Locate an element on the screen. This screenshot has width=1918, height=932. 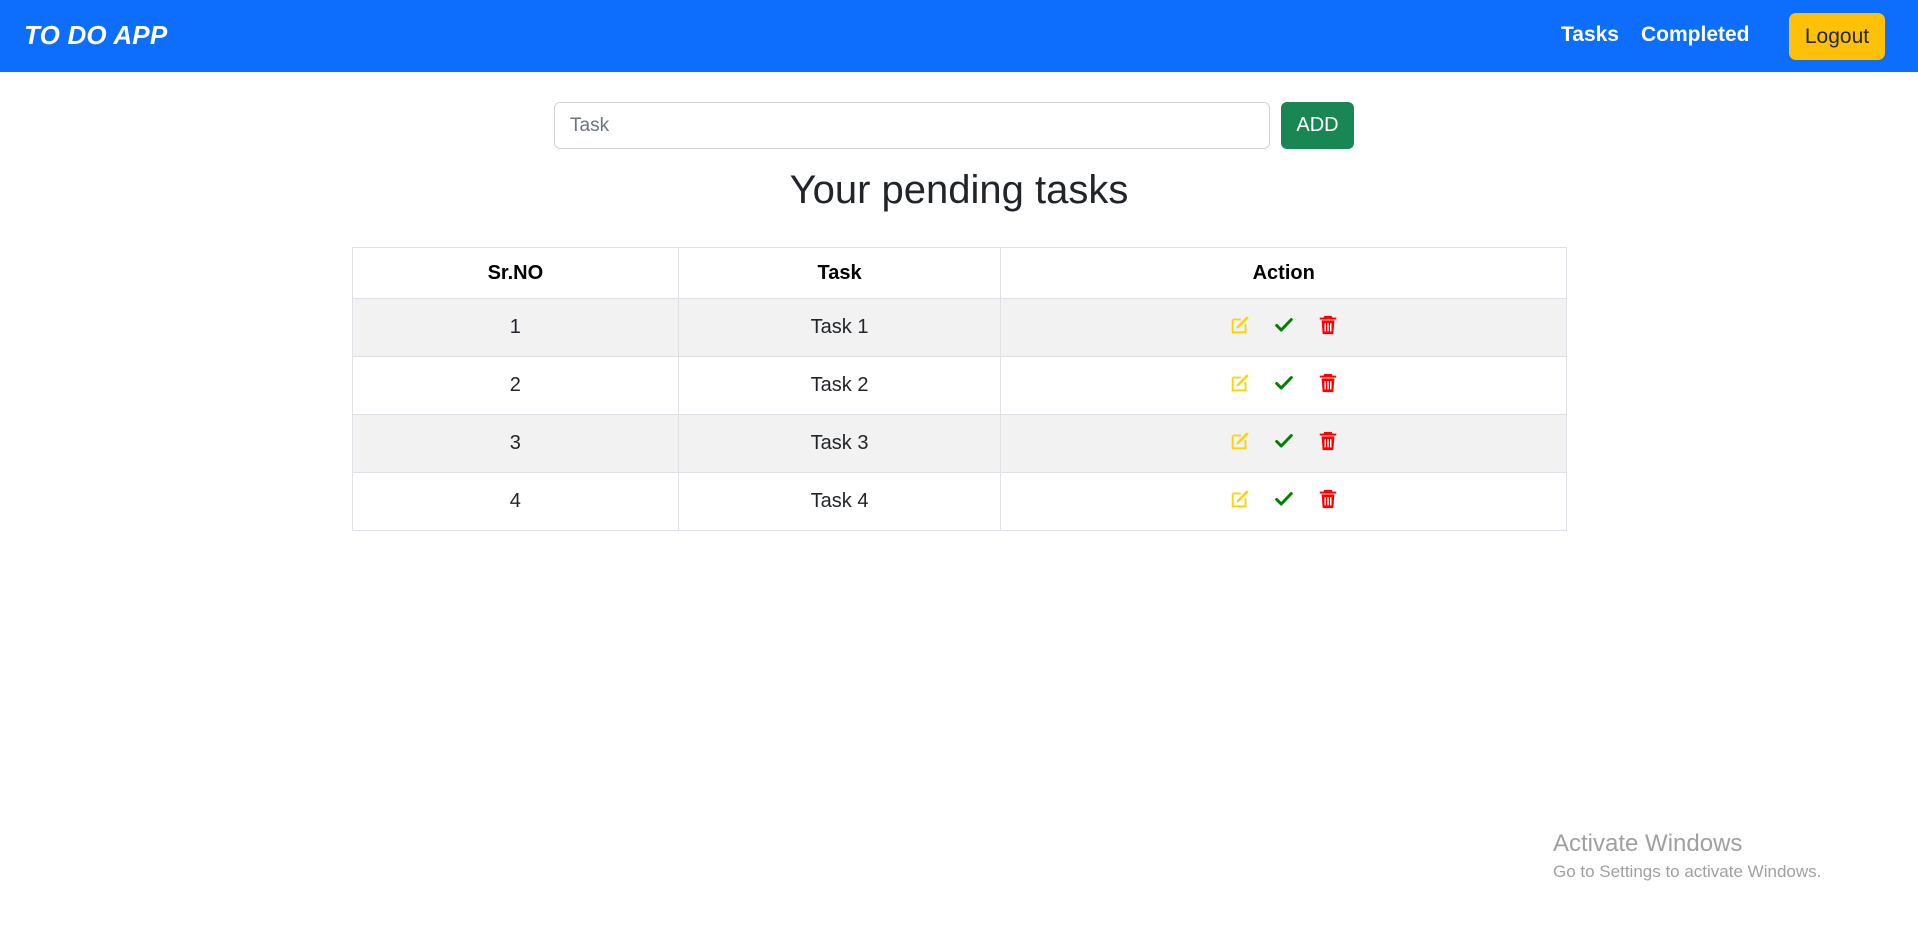
cell-task: Task 1 is located at coordinates (839, 327).